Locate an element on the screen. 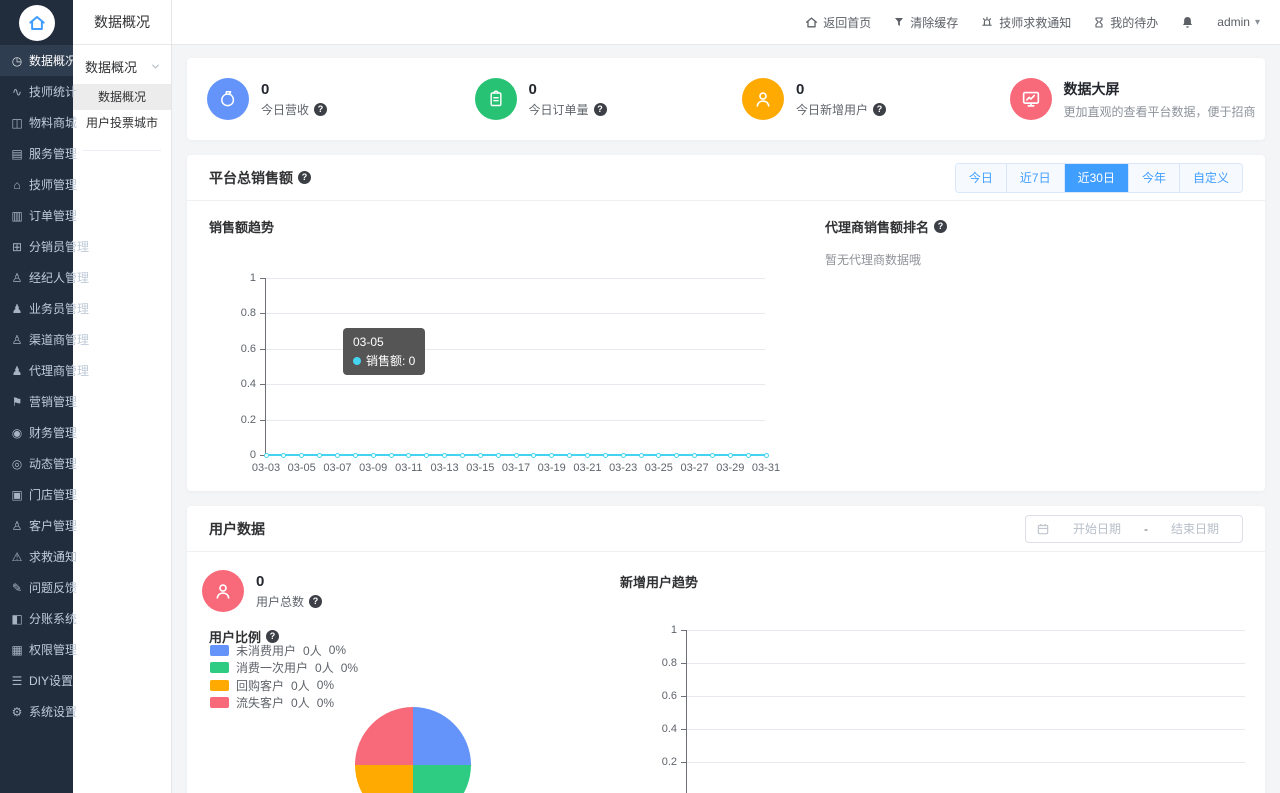 The height and width of the screenshot is (793, 1280). permission-icon: ▦ is located at coordinates (17, 649).